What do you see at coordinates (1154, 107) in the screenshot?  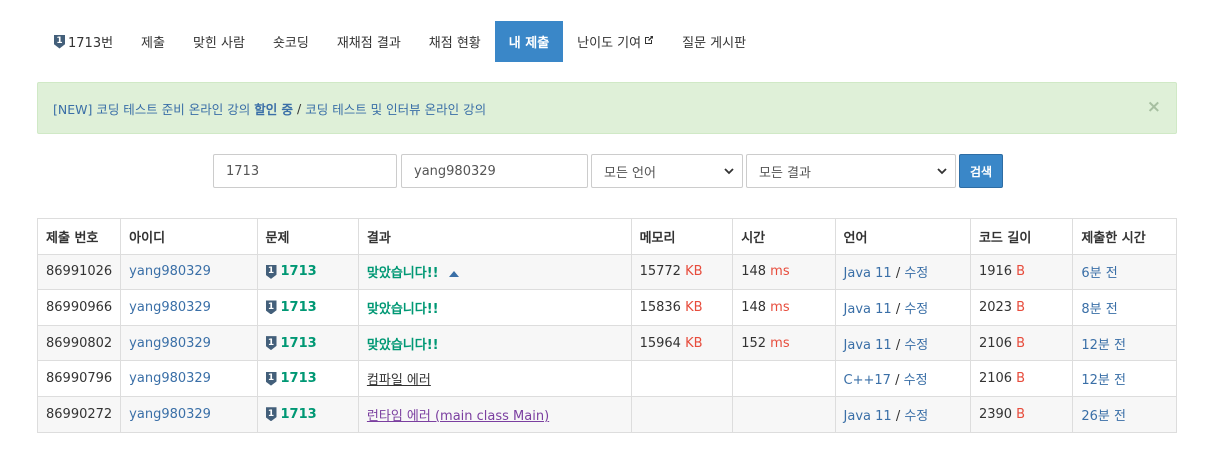 I see `close-icon: ×` at bounding box center [1154, 107].